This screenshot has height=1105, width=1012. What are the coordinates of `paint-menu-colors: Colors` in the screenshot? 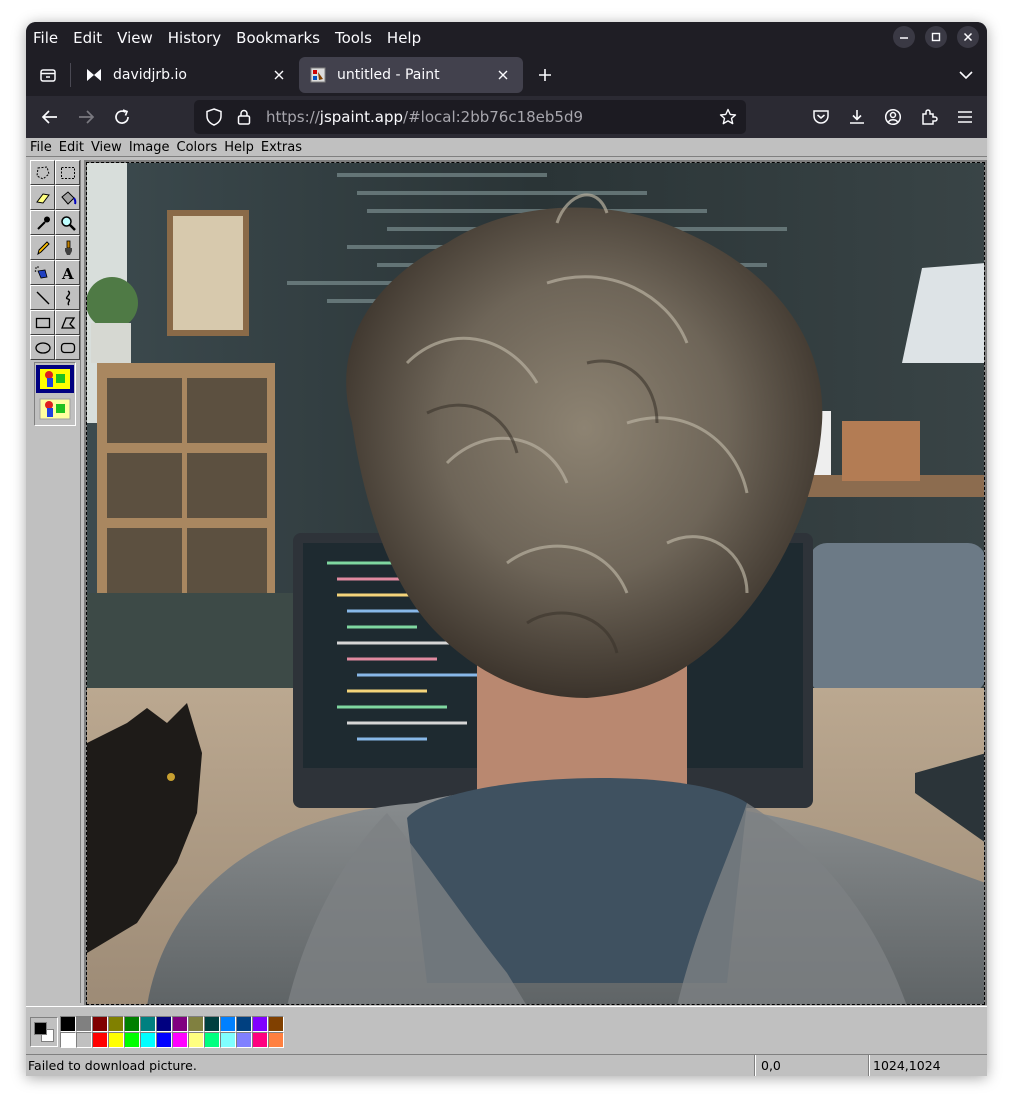 It's located at (197, 147).